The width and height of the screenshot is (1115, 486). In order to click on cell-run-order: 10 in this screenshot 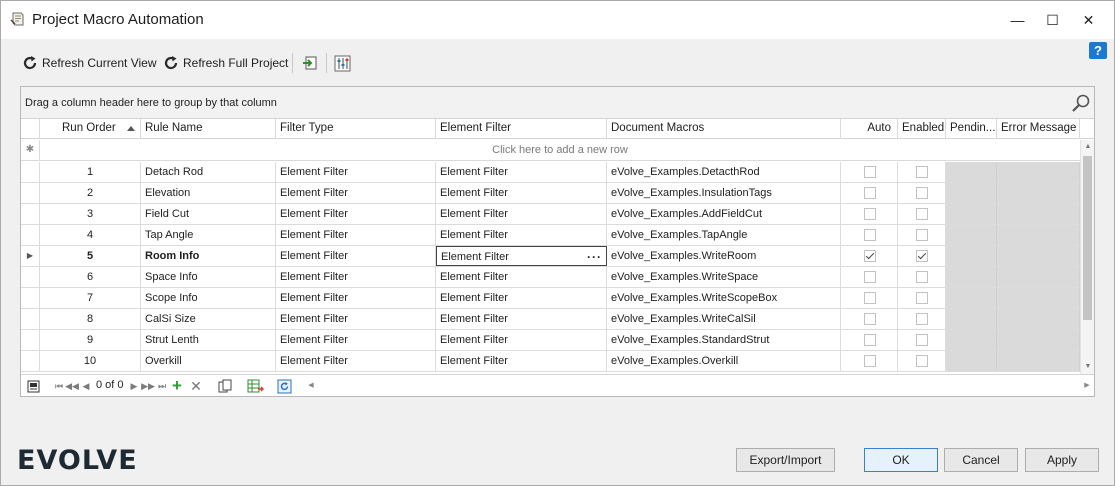, I will do `click(90, 361)`.